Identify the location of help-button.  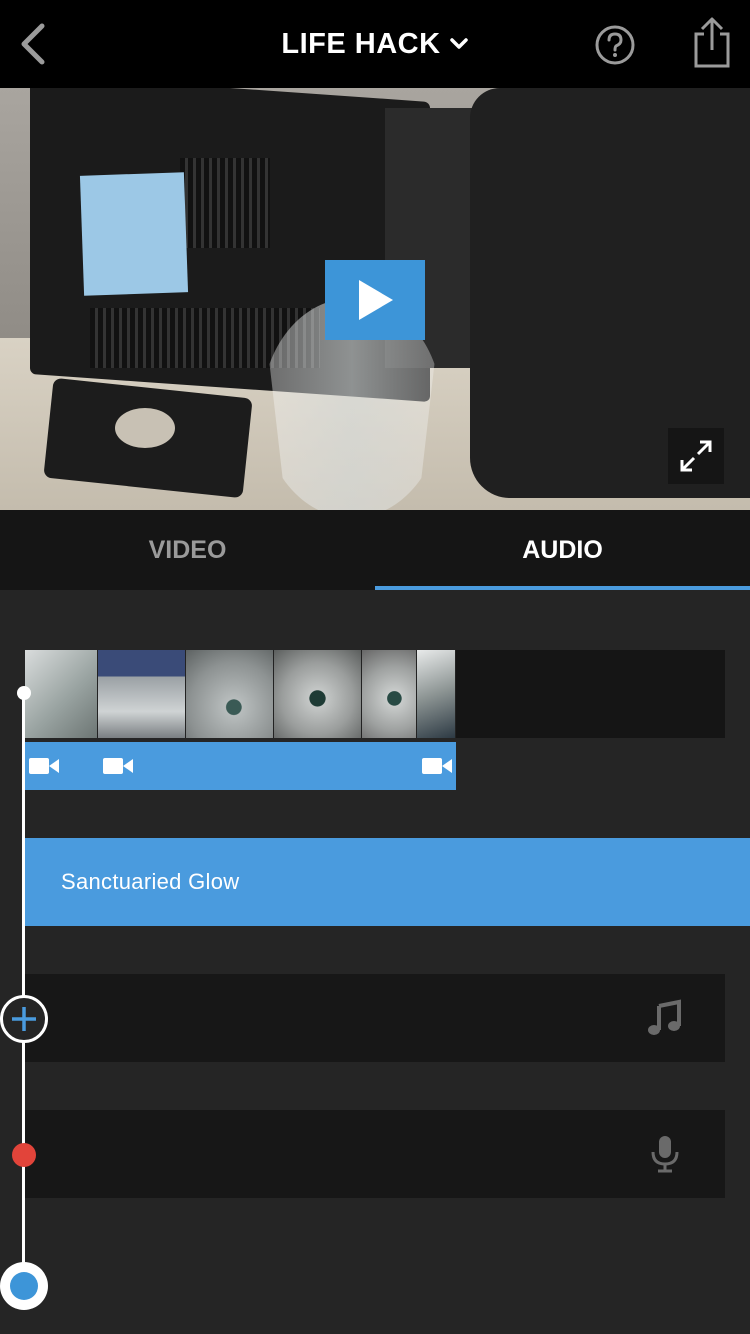
(615, 45).